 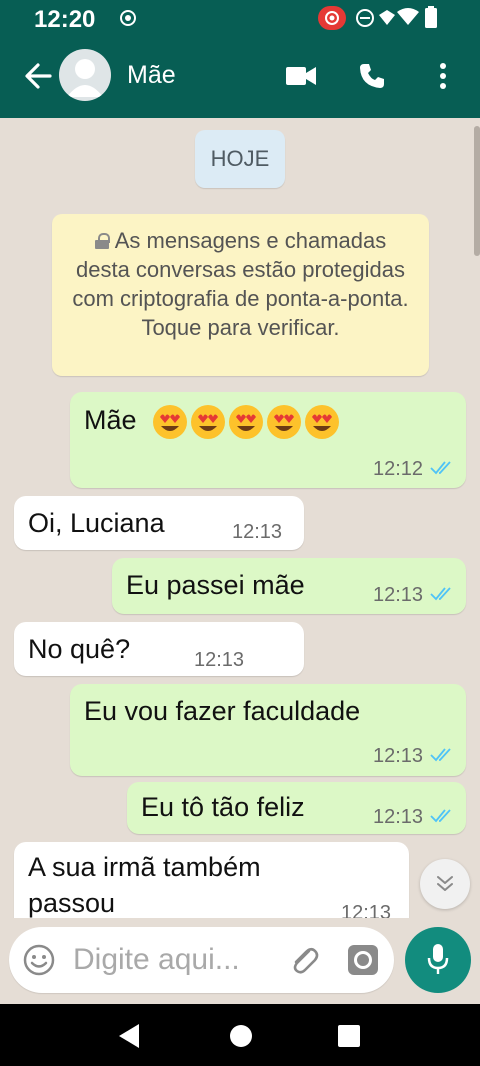 I want to click on message-text: Mãe, so click(x=212, y=422).